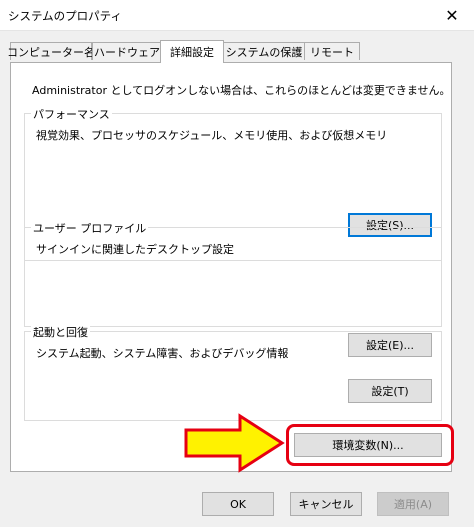  What do you see at coordinates (264, 51) in the screenshot?
I see `tab-system-protection: システムの保護` at bounding box center [264, 51].